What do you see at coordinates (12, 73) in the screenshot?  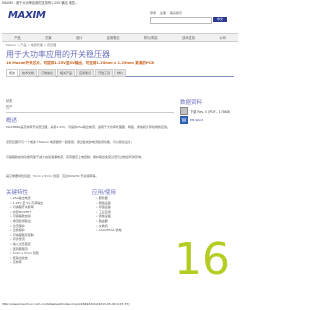 I see `tab-overview: 概述` at bounding box center [12, 73].